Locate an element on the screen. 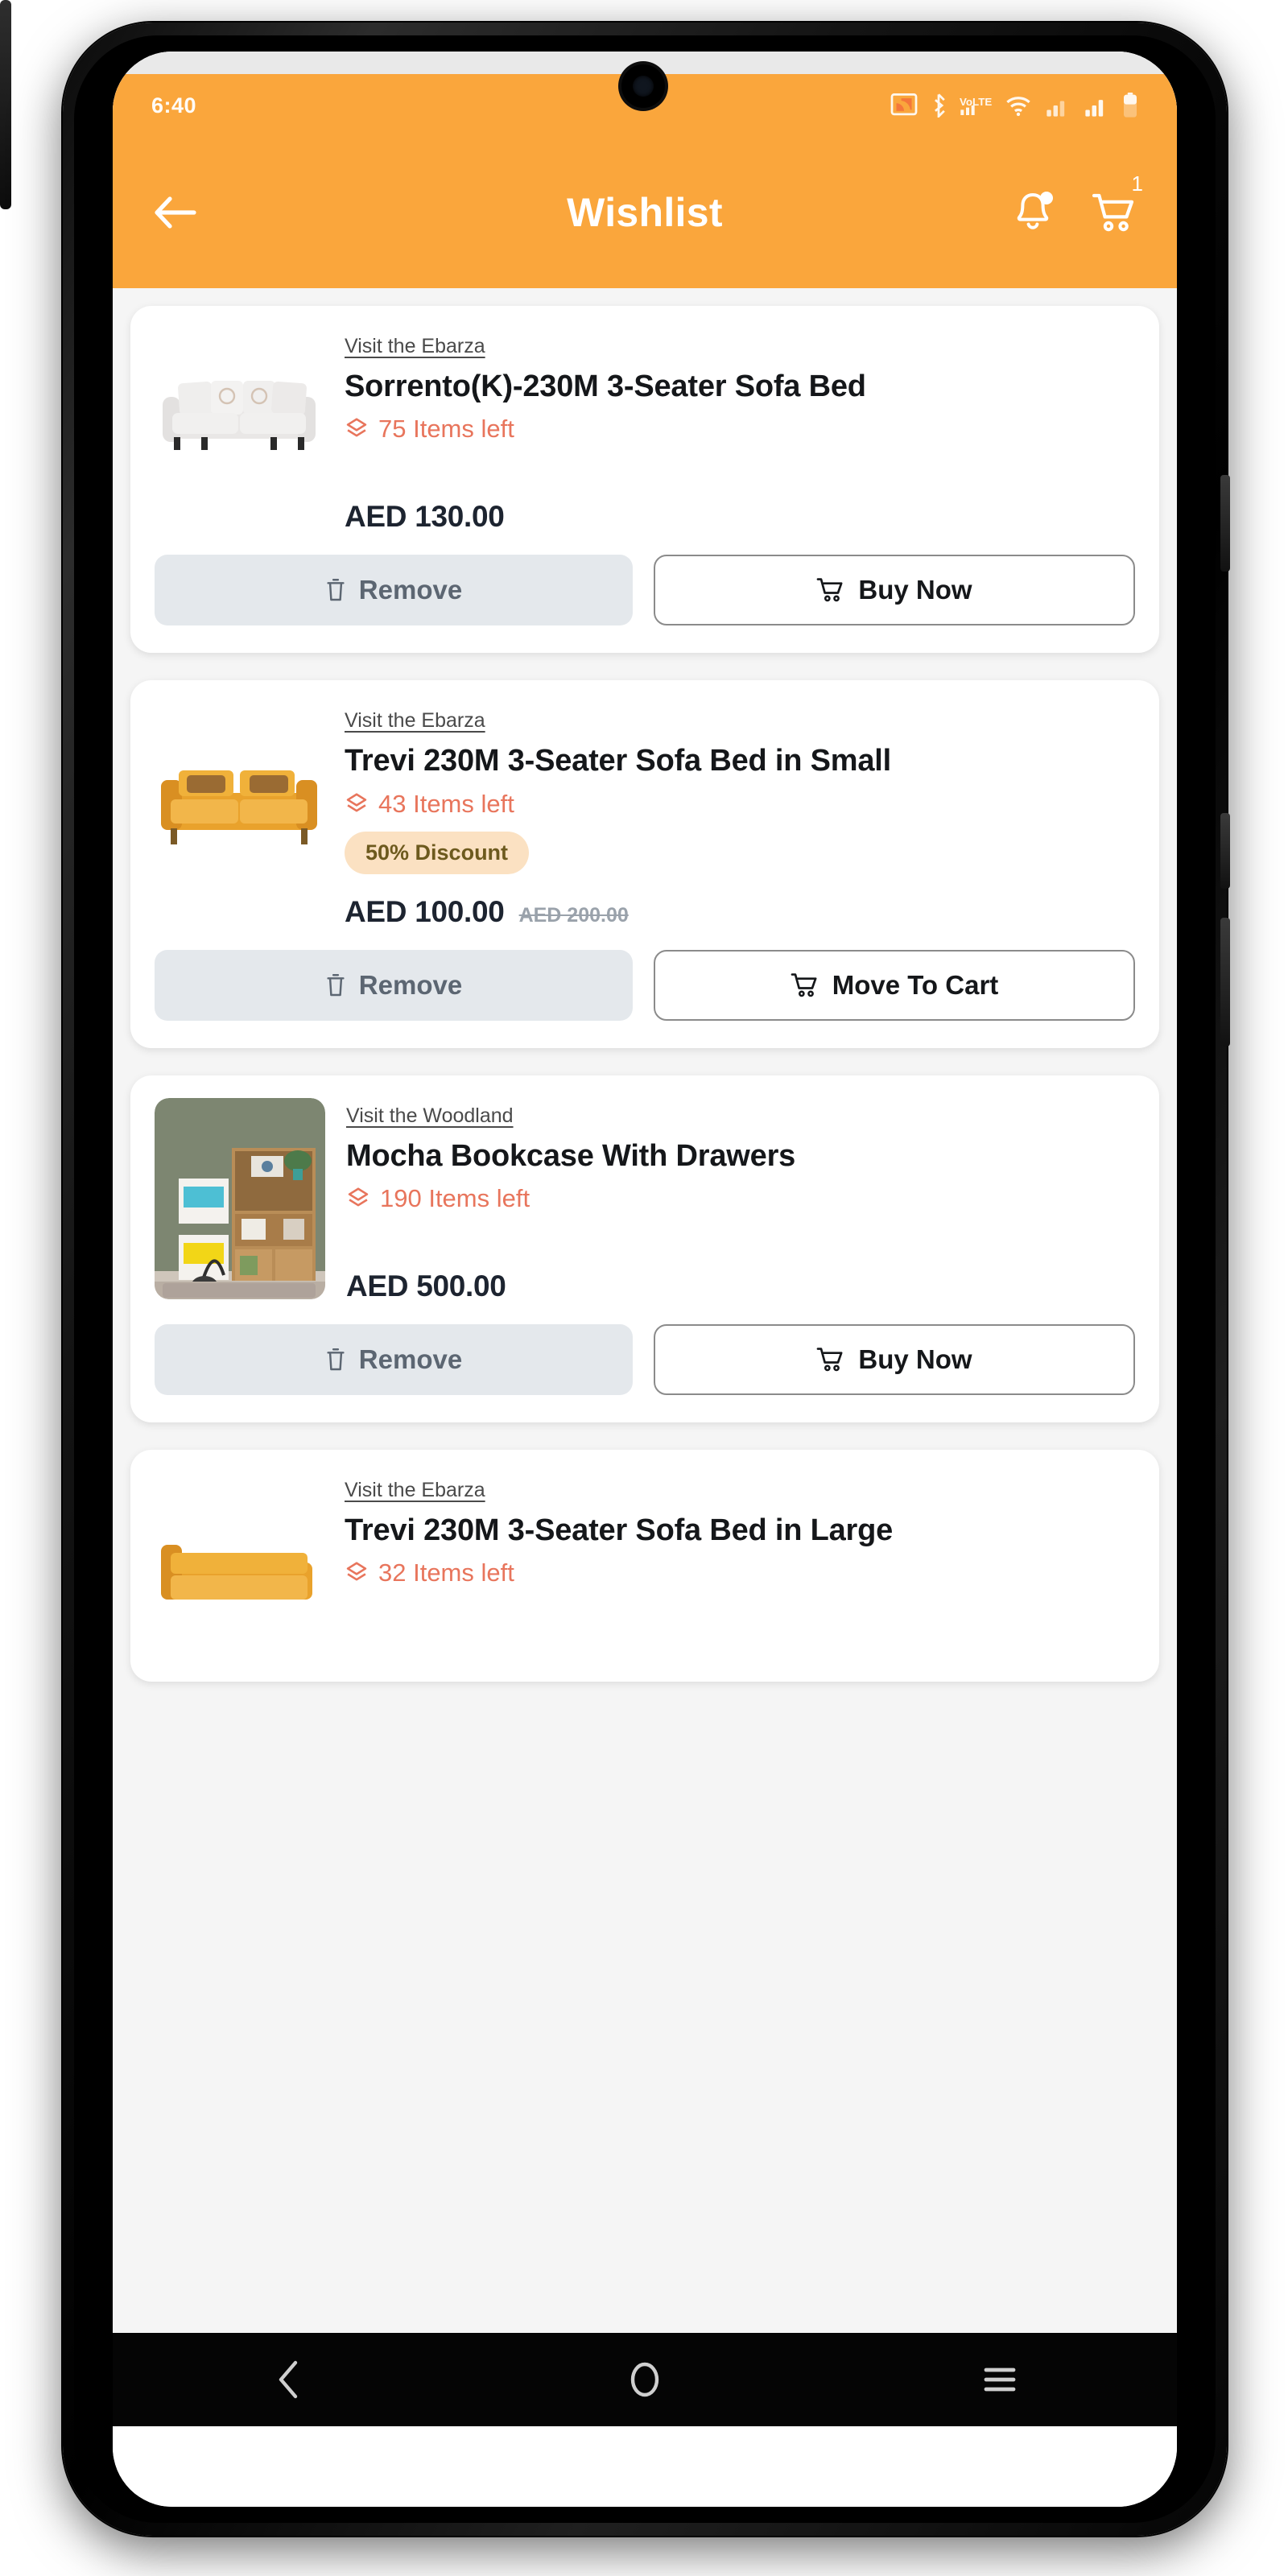 The width and height of the screenshot is (1288, 2576). volume-up-button is located at coordinates (1225, 851).